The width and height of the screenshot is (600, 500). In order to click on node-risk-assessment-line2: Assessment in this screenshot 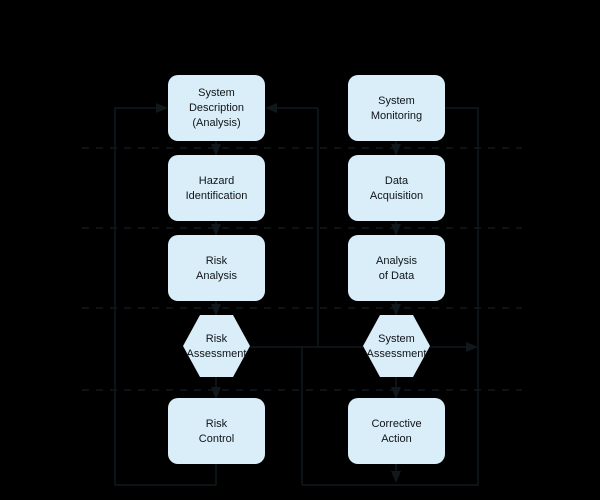, I will do `click(217, 354)`.